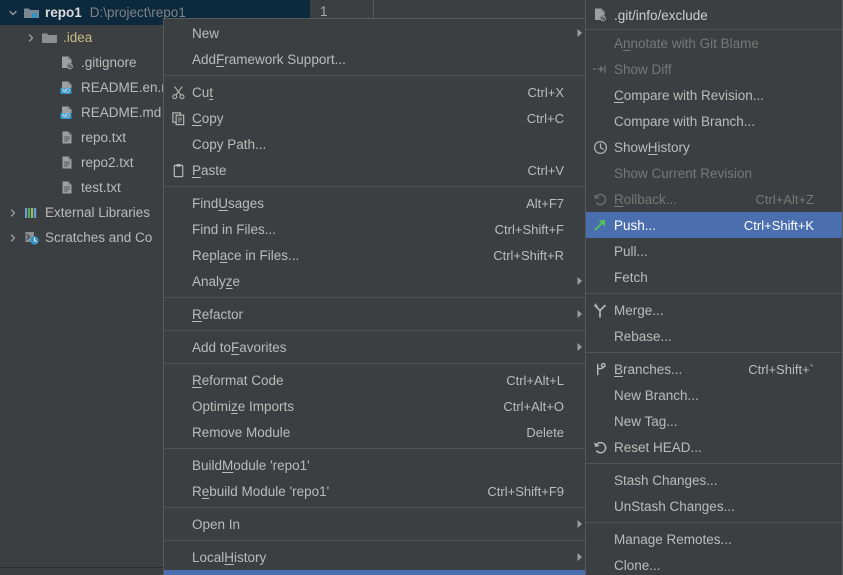 This screenshot has height=575, width=843. I want to click on menu-item-shortcut: Ctrl+Shift+K, so click(778, 225).